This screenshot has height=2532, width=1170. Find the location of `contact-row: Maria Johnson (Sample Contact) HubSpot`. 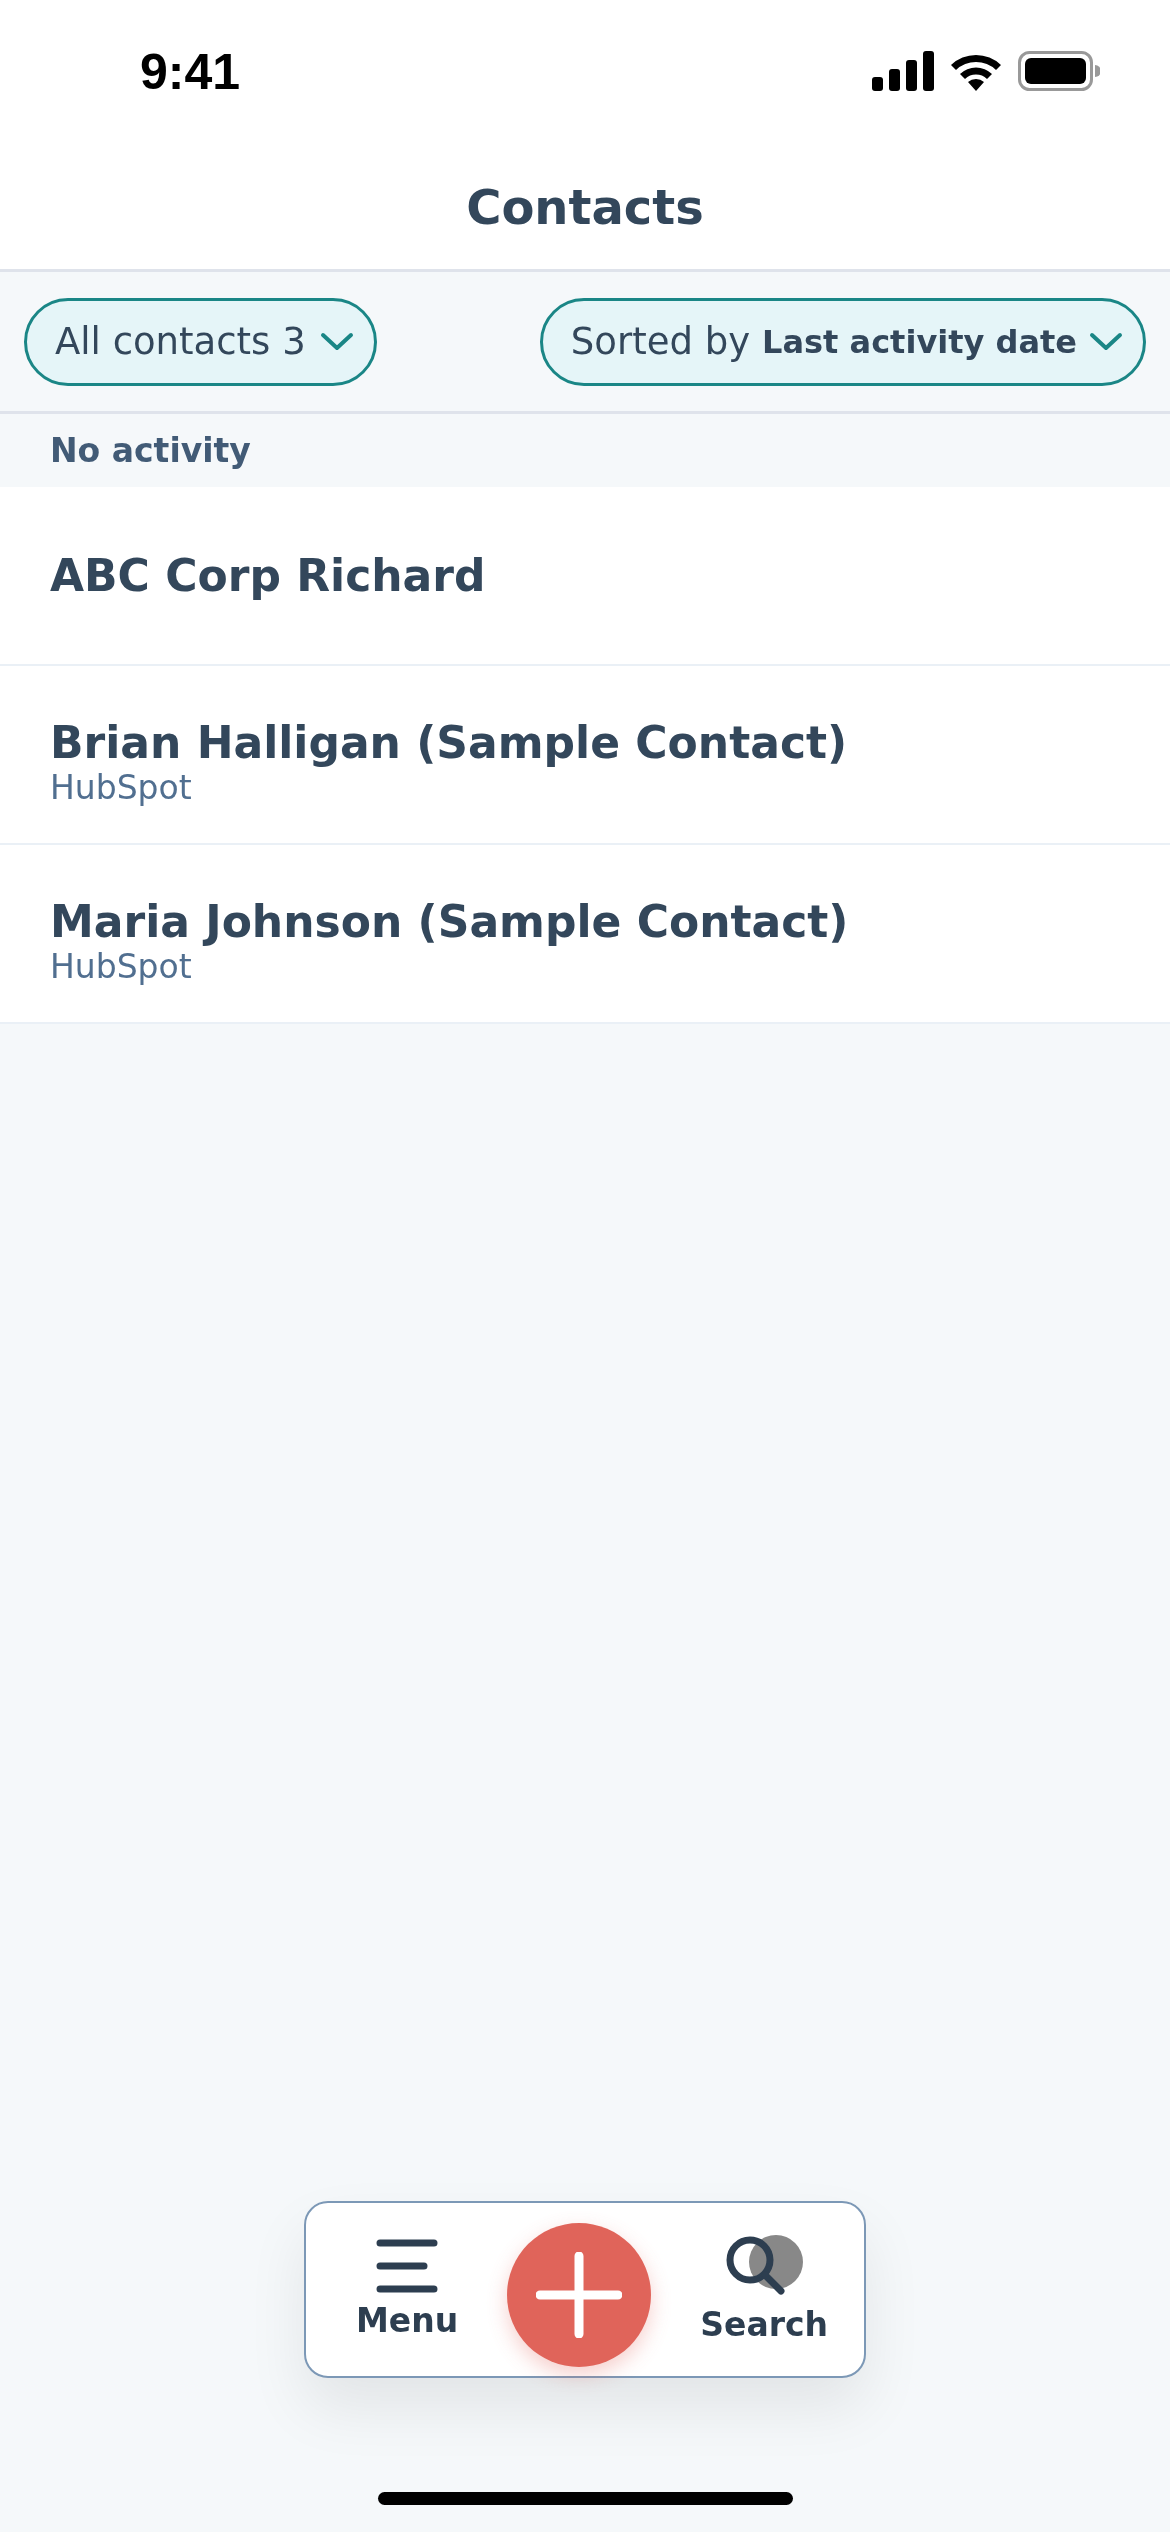

contact-row: Maria Johnson (Sample Contact) HubSpot is located at coordinates (585, 934).